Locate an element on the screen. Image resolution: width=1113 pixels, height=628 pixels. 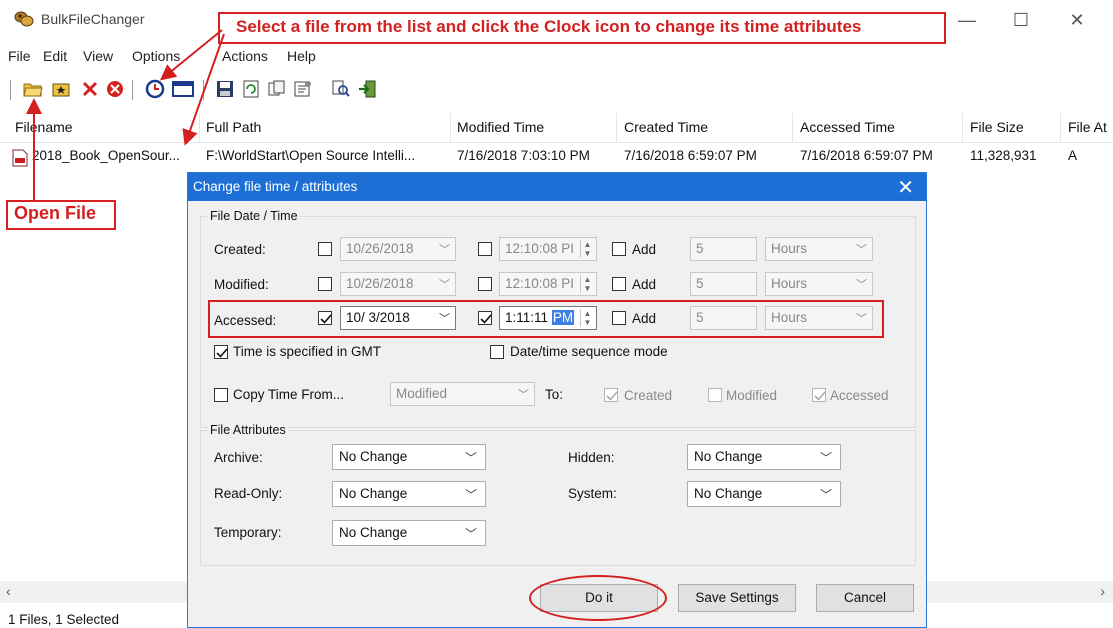
gmt-label: Time is specified in GMT is located at coordinates (307, 351).